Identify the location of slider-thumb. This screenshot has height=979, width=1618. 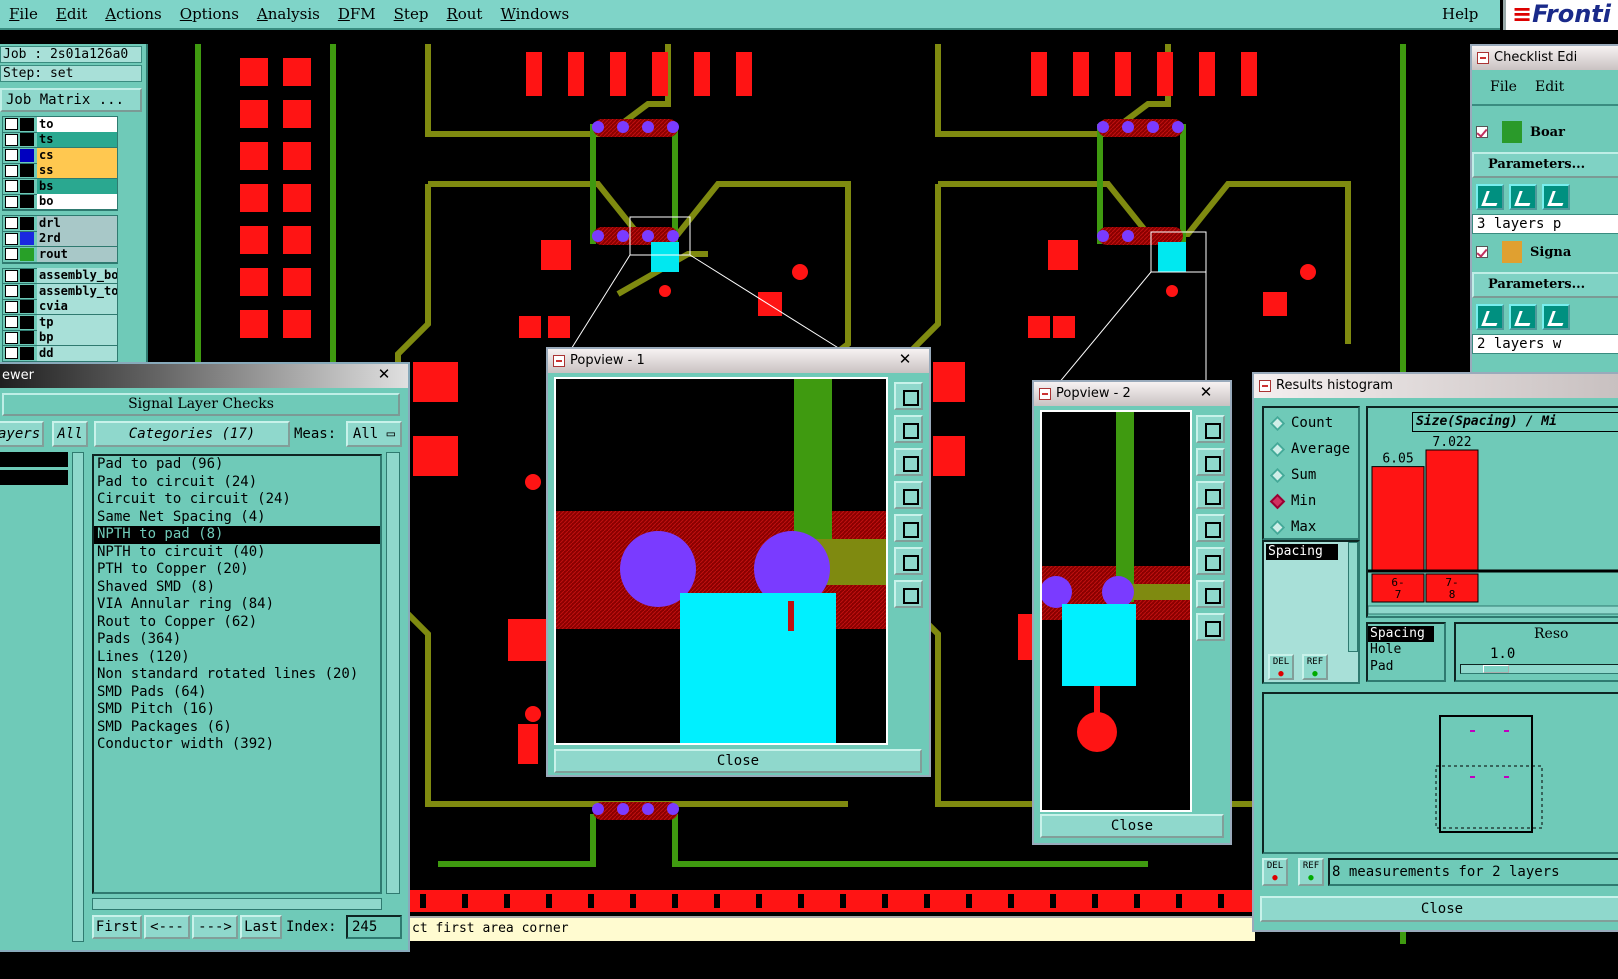
(1496, 669).